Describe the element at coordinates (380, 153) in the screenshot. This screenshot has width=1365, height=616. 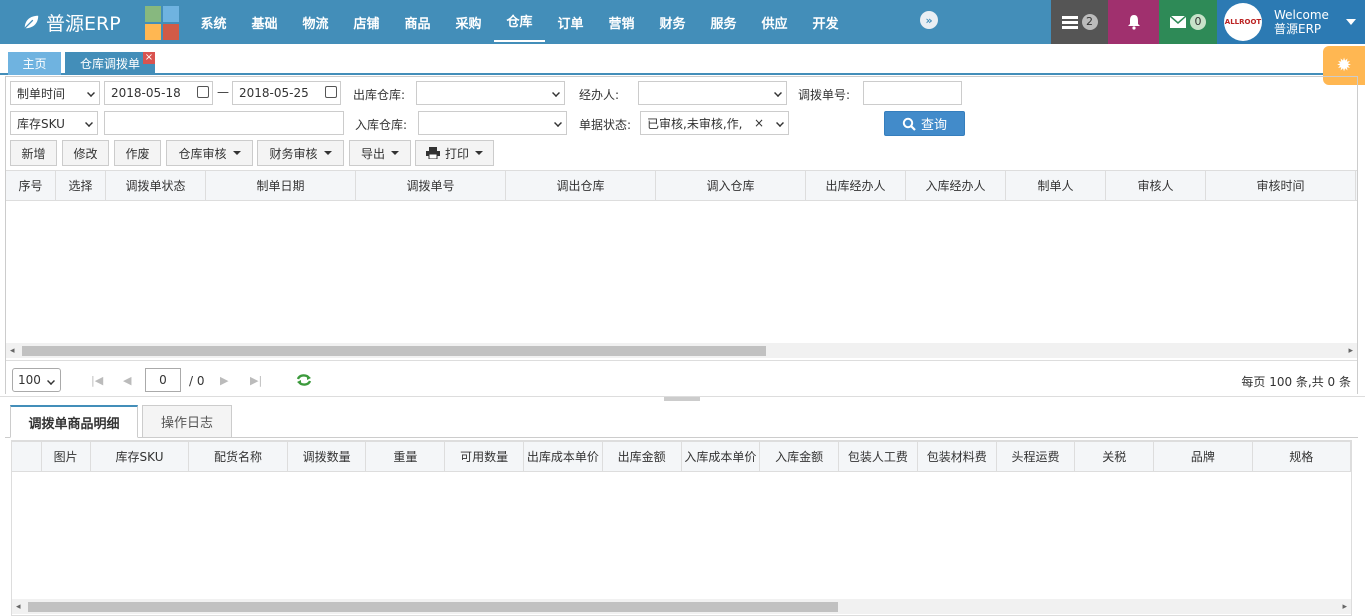
I see `export-button: 导出` at that location.